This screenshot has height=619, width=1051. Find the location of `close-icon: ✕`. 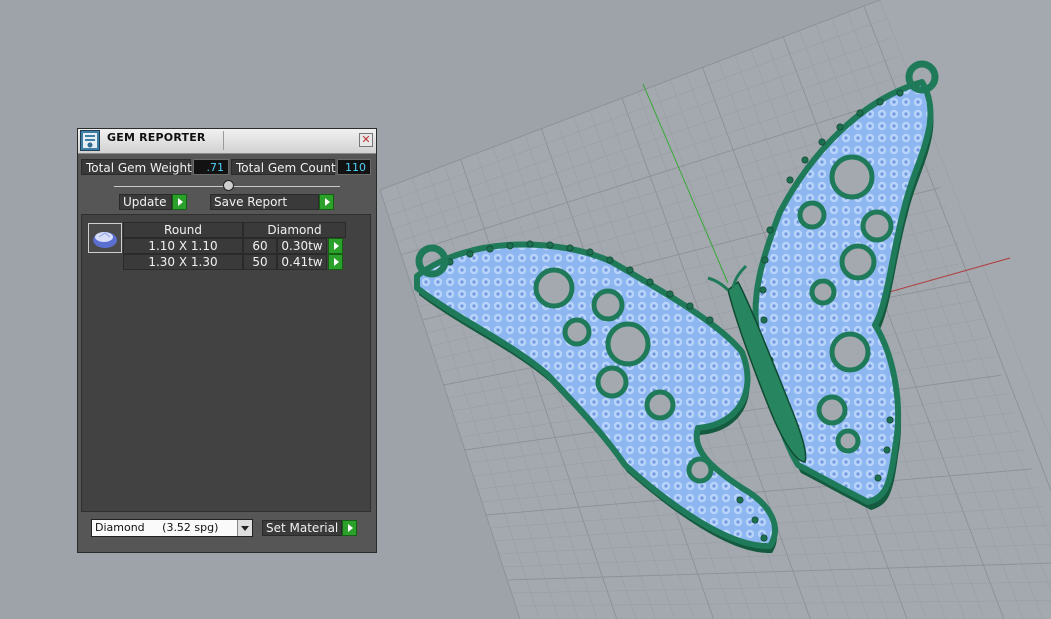

close-icon: ✕ is located at coordinates (366, 140).